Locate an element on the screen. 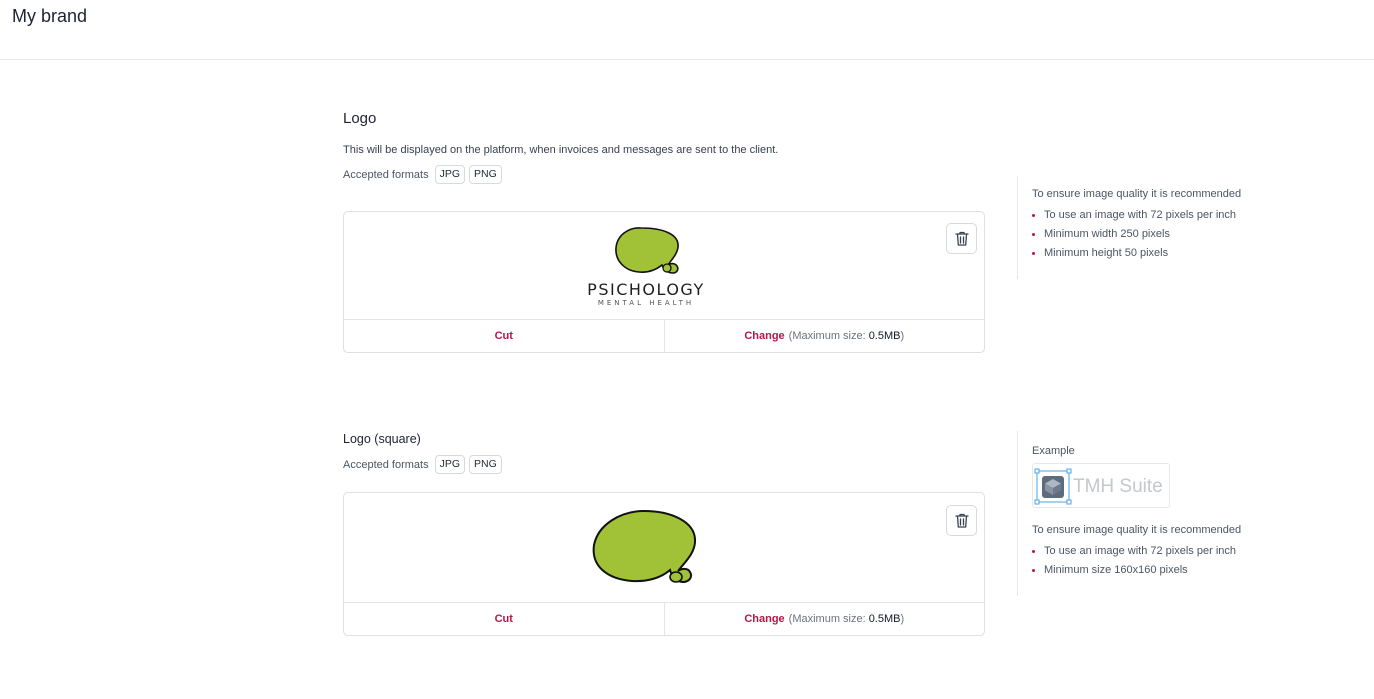 This screenshot has height=699, width=1374. list-item: Minimum size 160x160 pixels is located at coordinates (1136, 570).